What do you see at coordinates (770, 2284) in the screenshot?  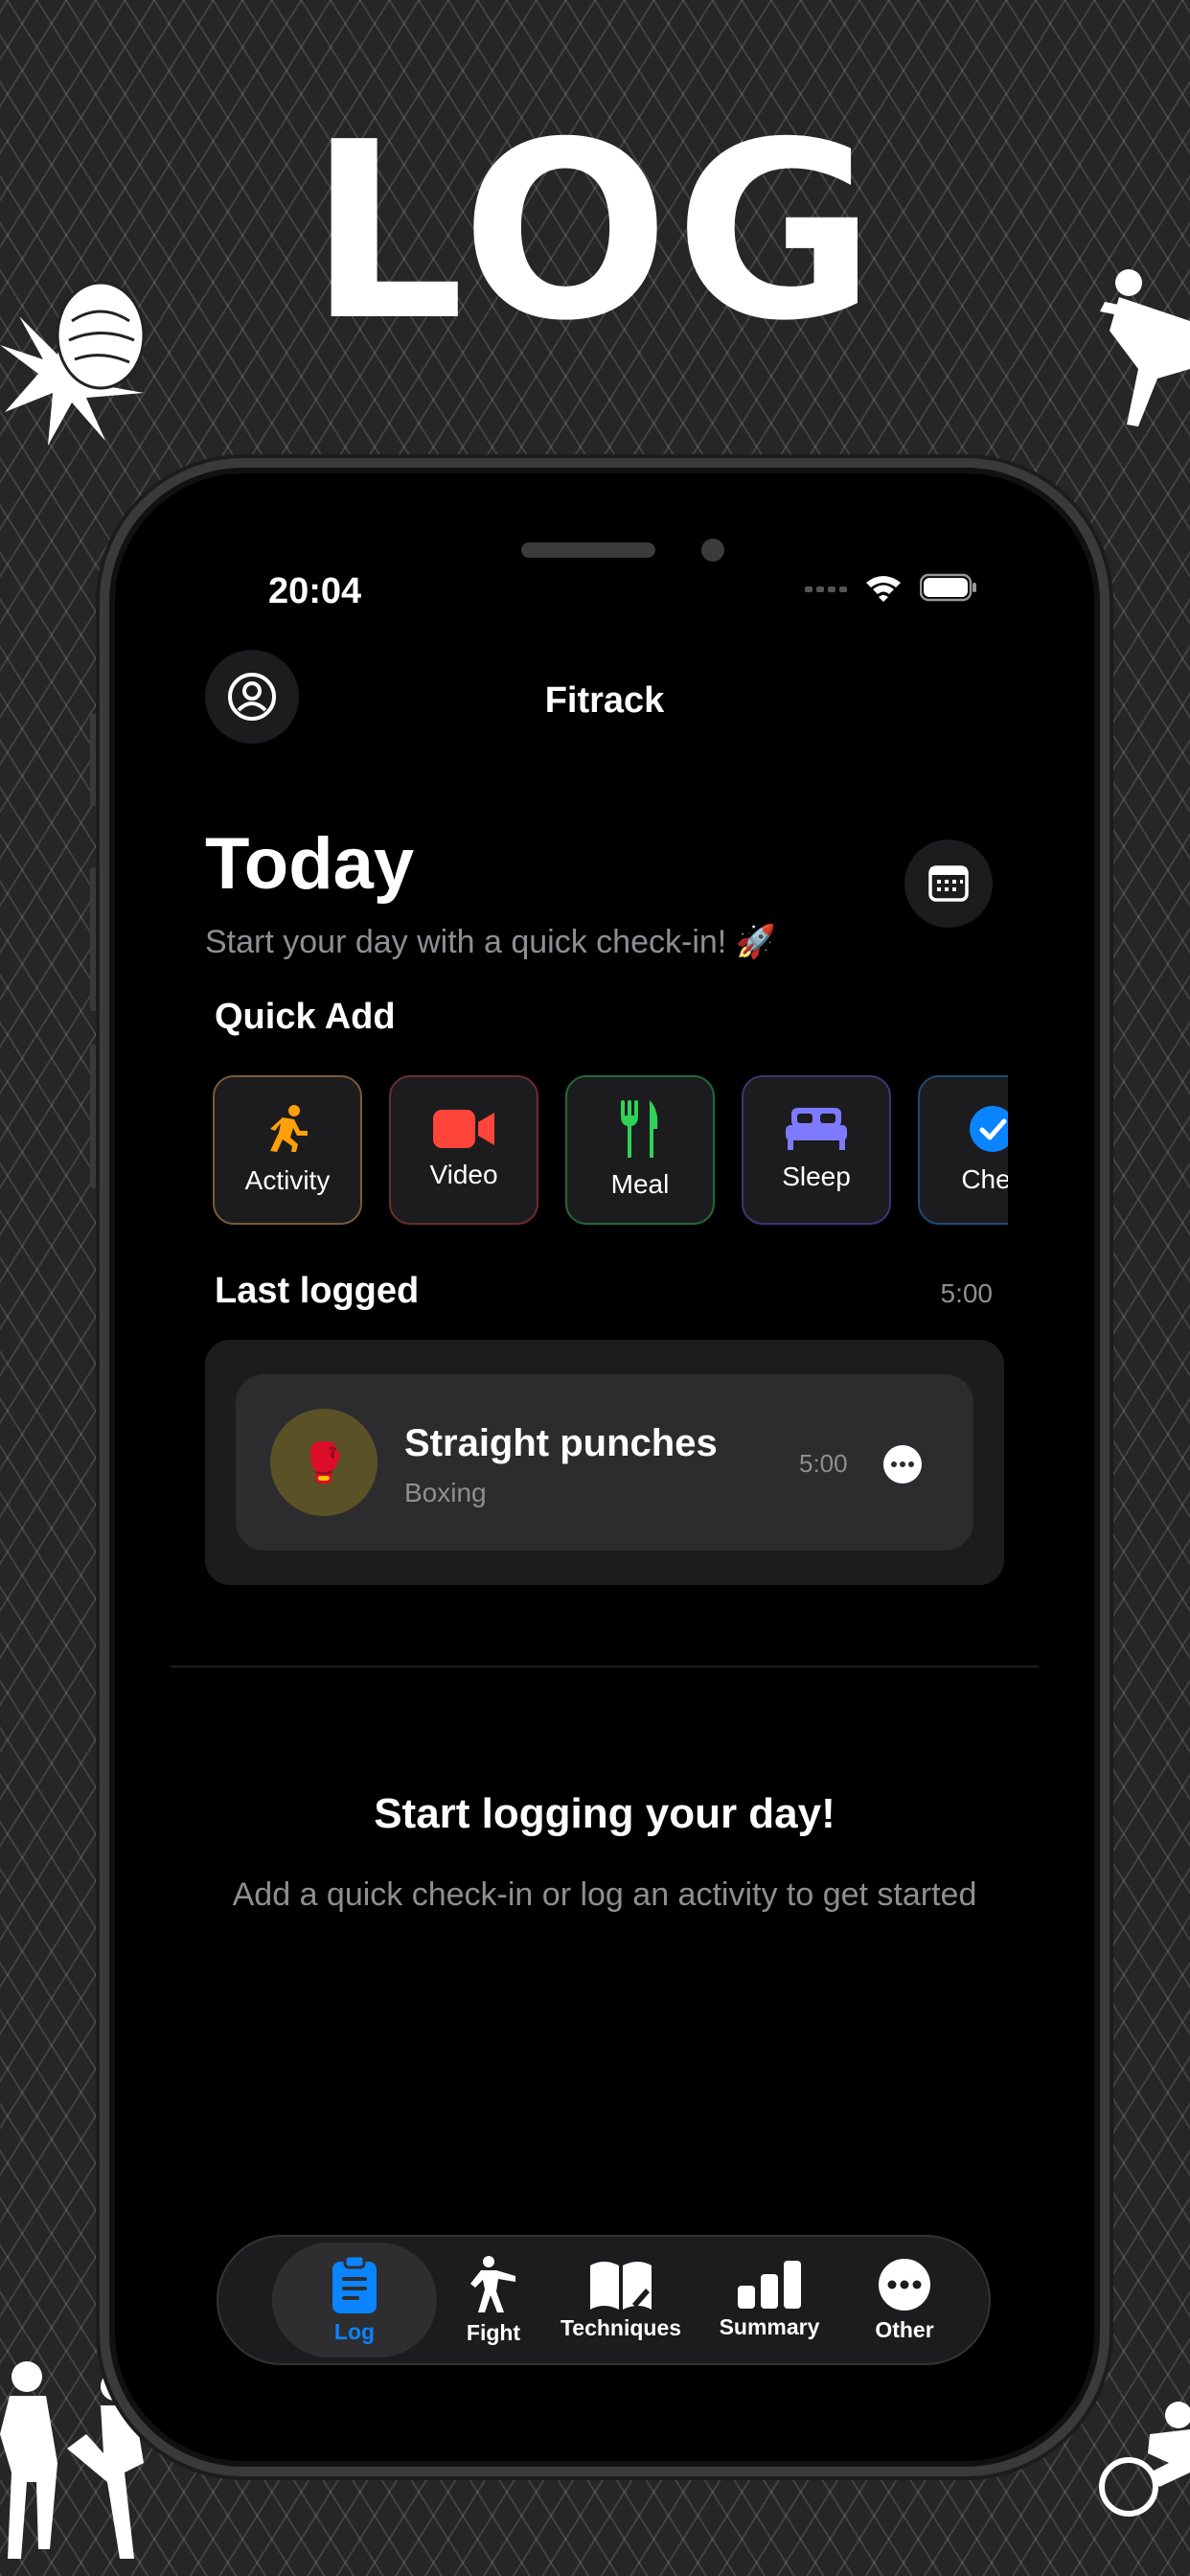 I see `bar-chart-icon` at bounding box center [770, 2284].